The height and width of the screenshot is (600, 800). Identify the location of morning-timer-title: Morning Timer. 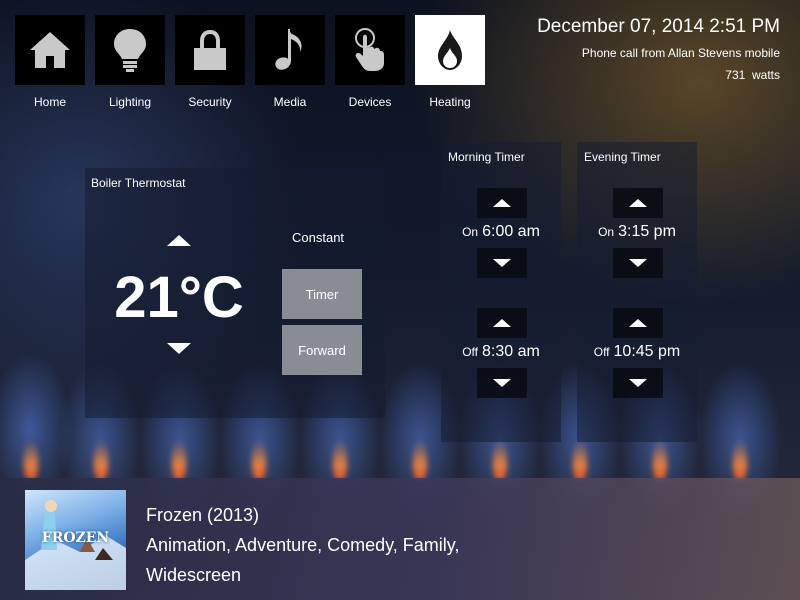
(486, 157).